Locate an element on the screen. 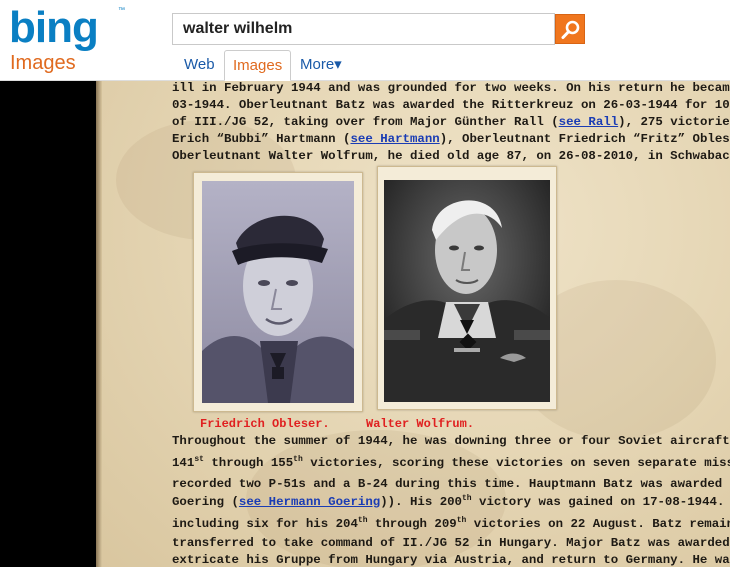 Image resolution: width=730 pixels, height=567 pixels. photo-frame-obleser is located at coordinates (278, 292).